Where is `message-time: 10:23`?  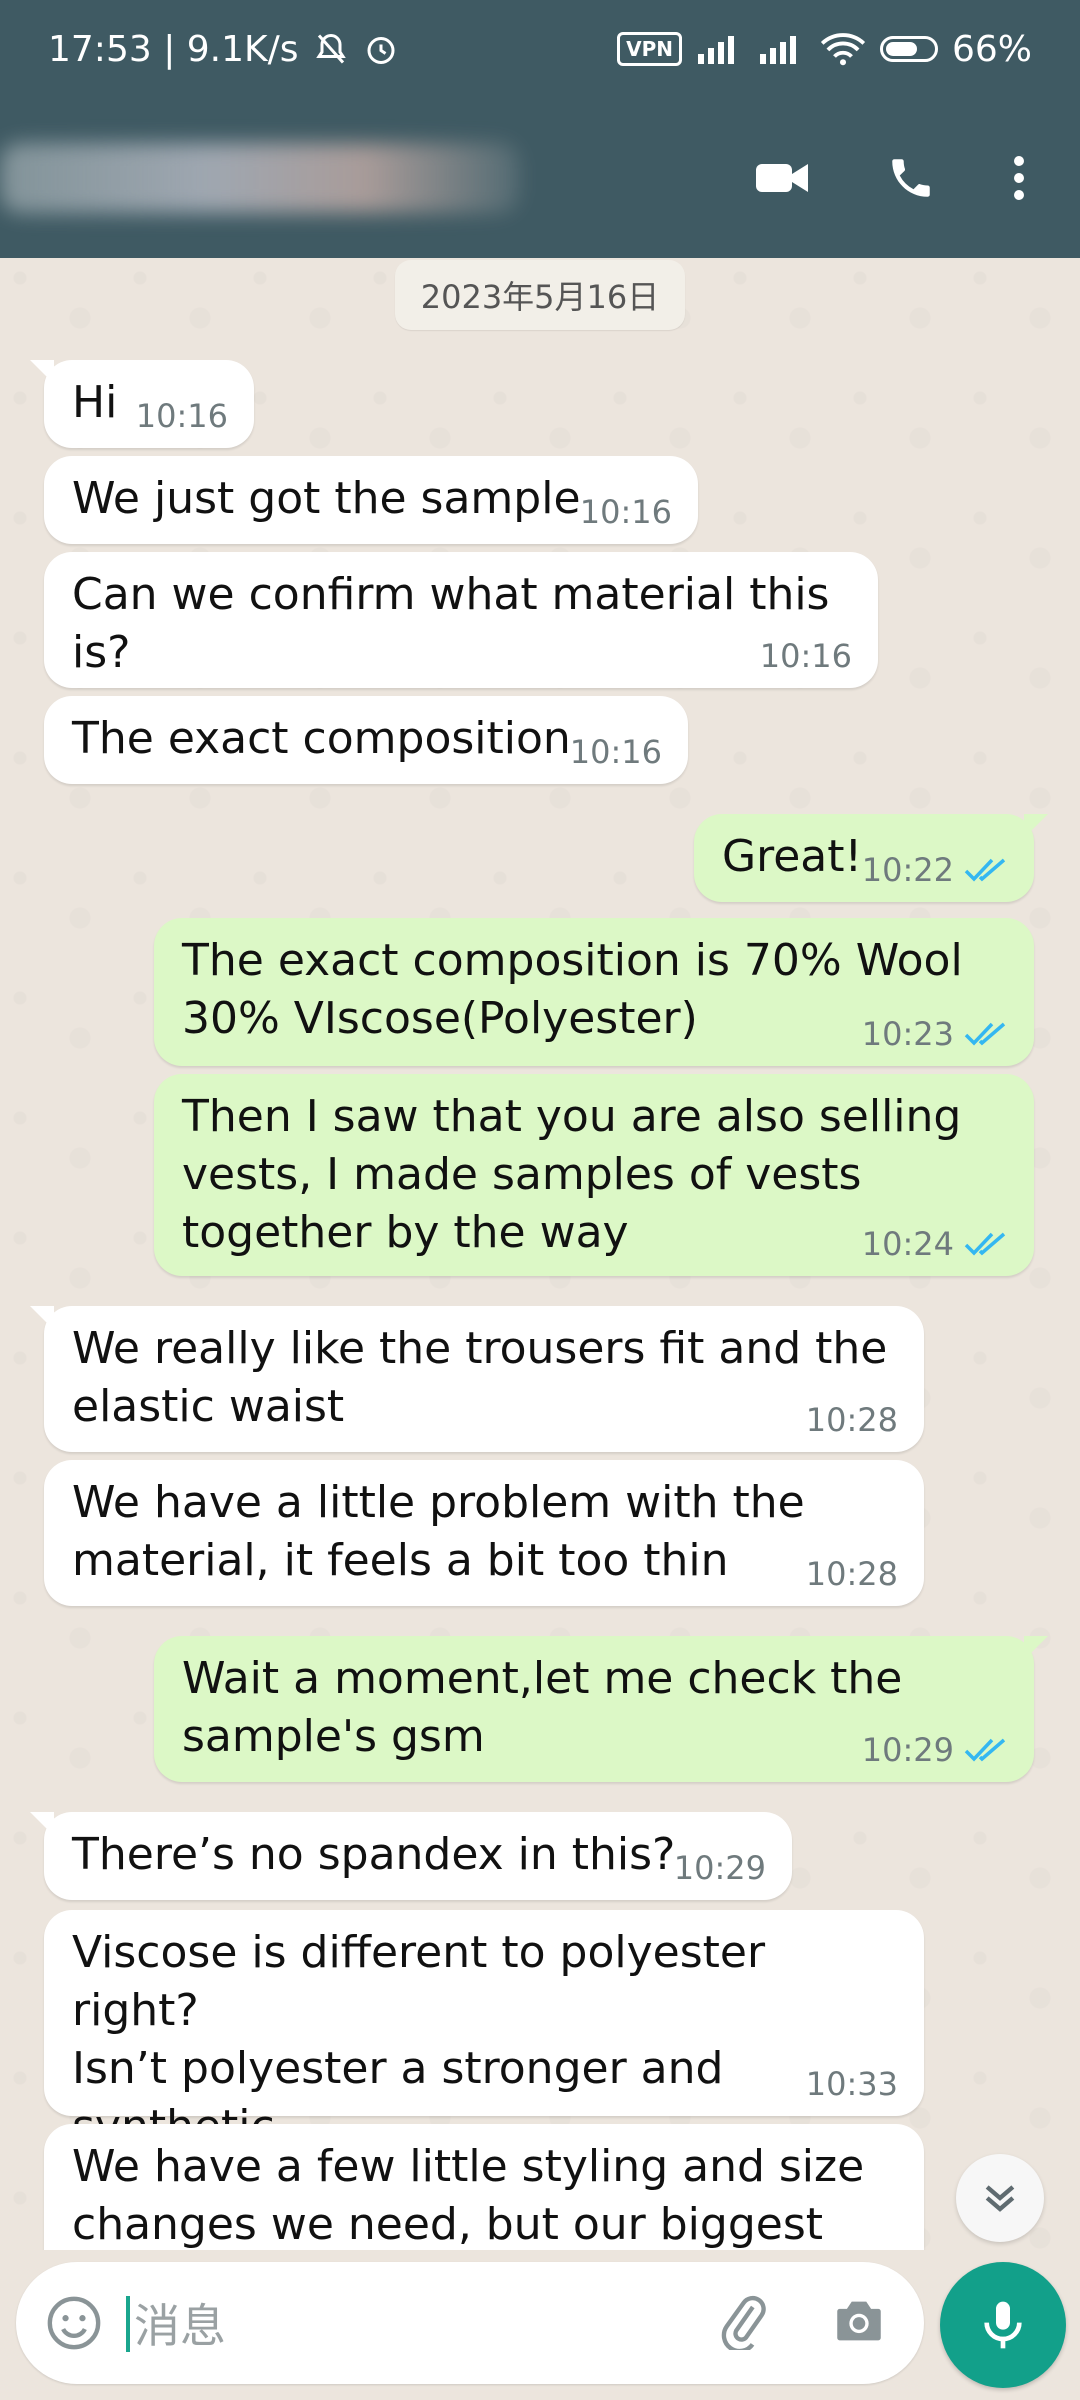
message-time: 10:23 is located at coordinates (907, 1034).